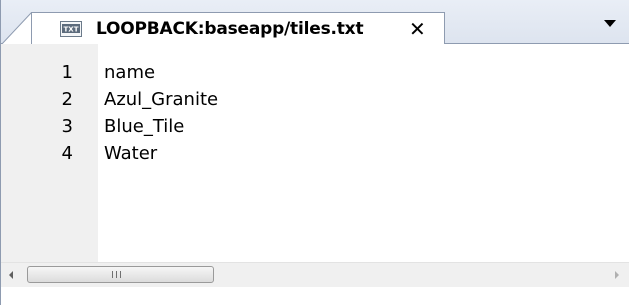  Describe the element at coordinates (67, 153) in the screenshot. I see `line-number: 4` at that location.